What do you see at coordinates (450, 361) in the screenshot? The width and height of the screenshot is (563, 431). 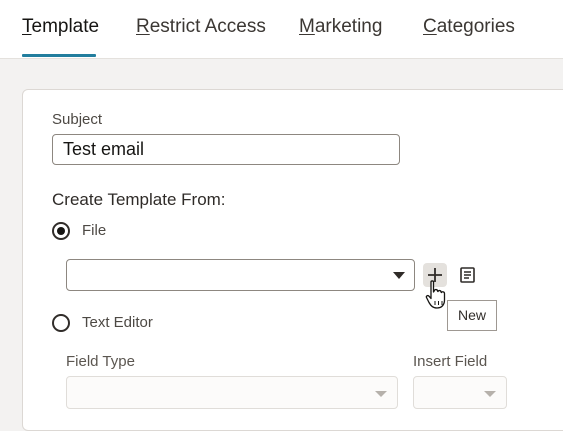 I see `insert-field-label: Insert Field` at bounding box center [450, 361].